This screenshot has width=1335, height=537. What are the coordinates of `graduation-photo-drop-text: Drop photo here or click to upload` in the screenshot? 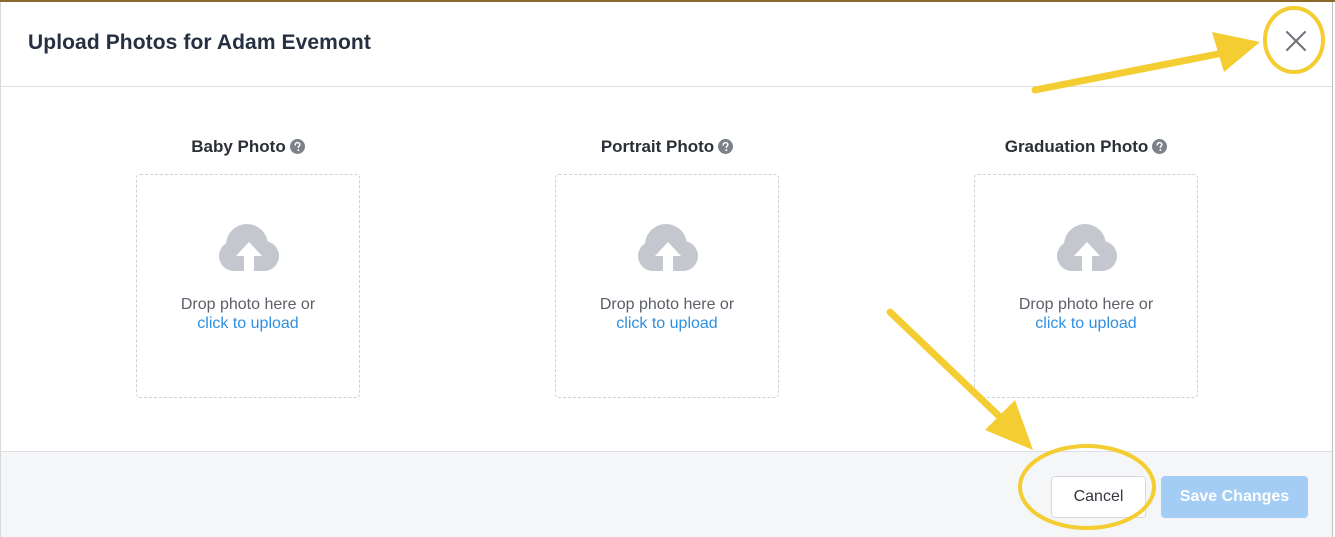 It's located at (1086, 314).